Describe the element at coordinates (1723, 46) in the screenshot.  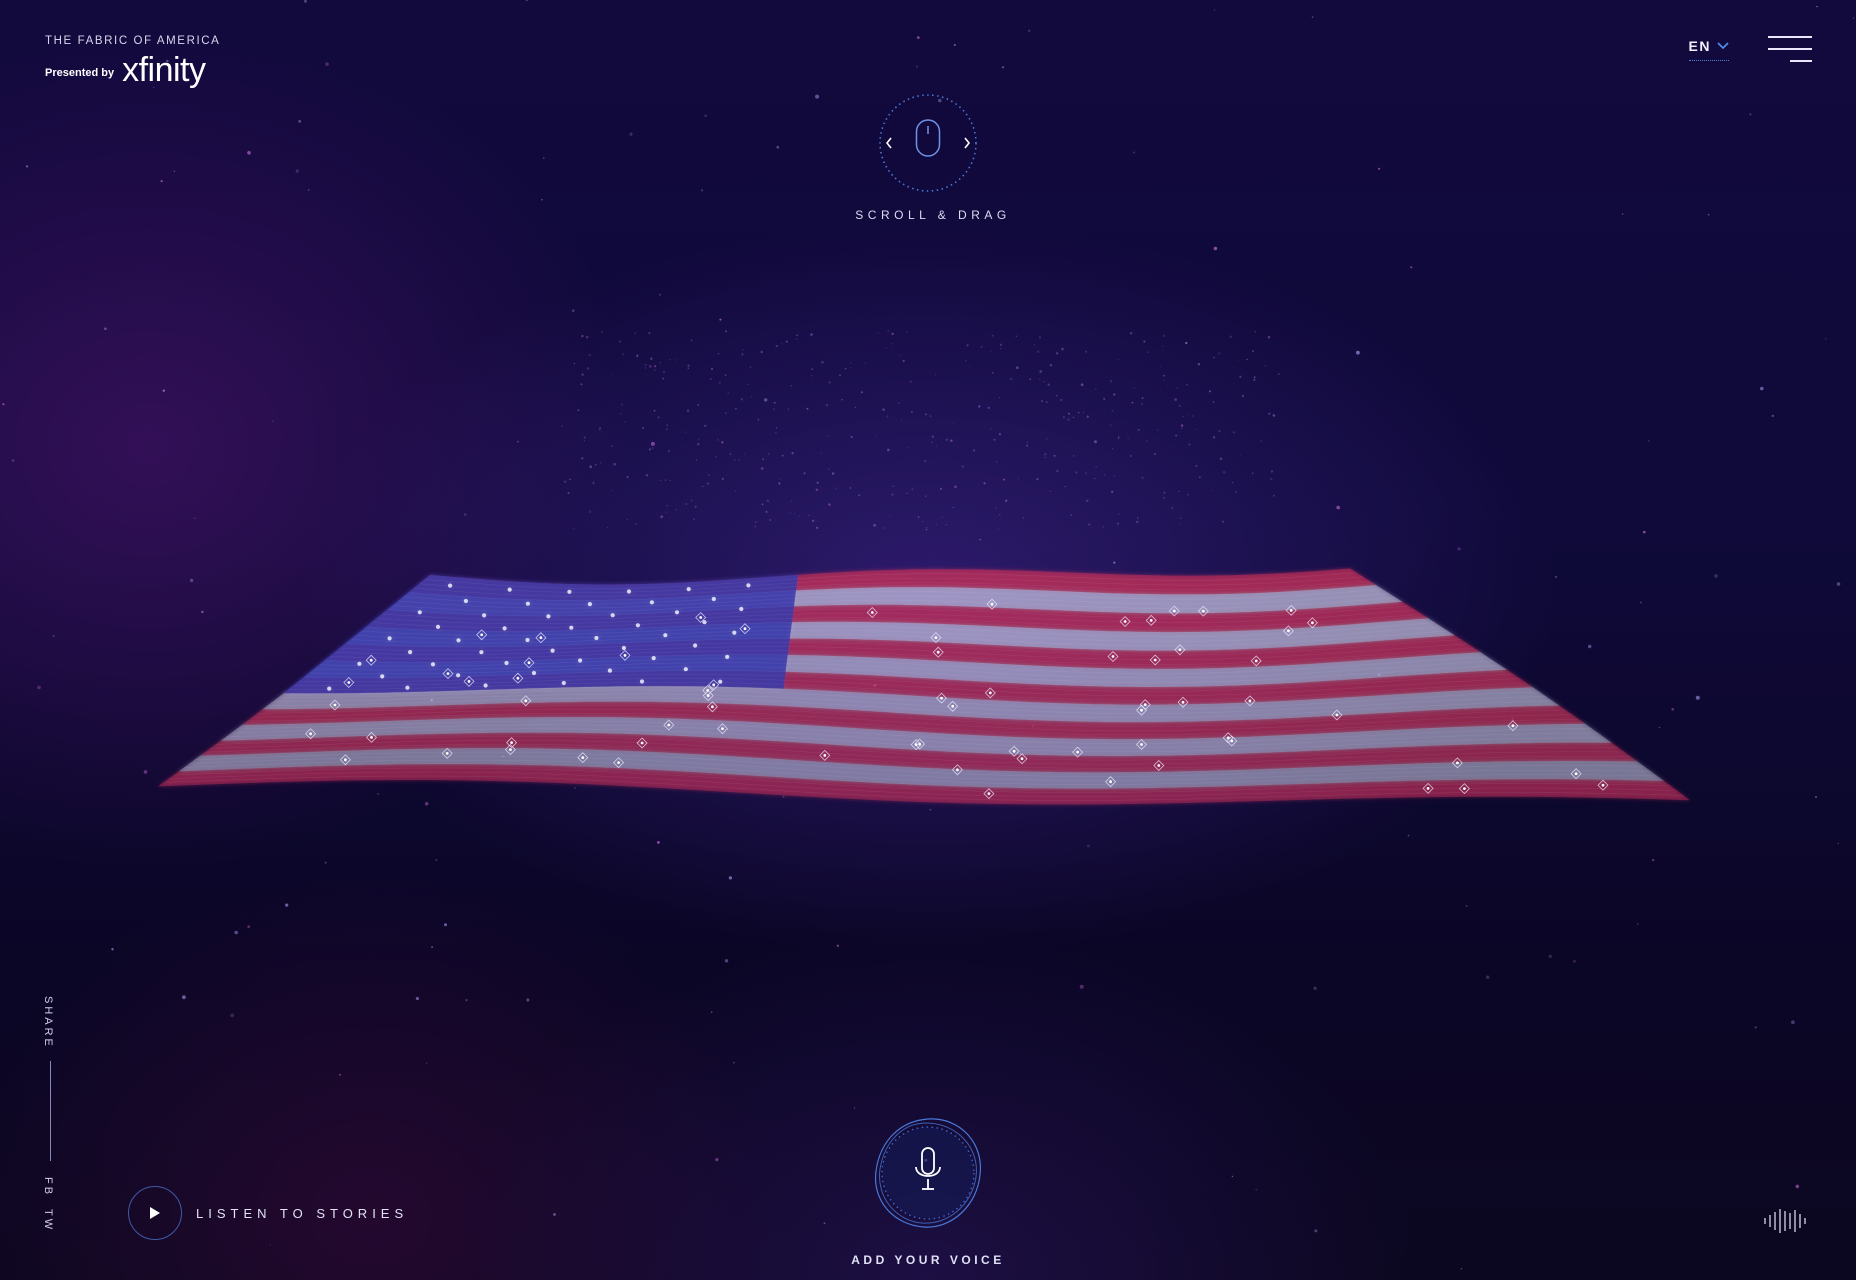
I see `chevron-down-icon` at that location.